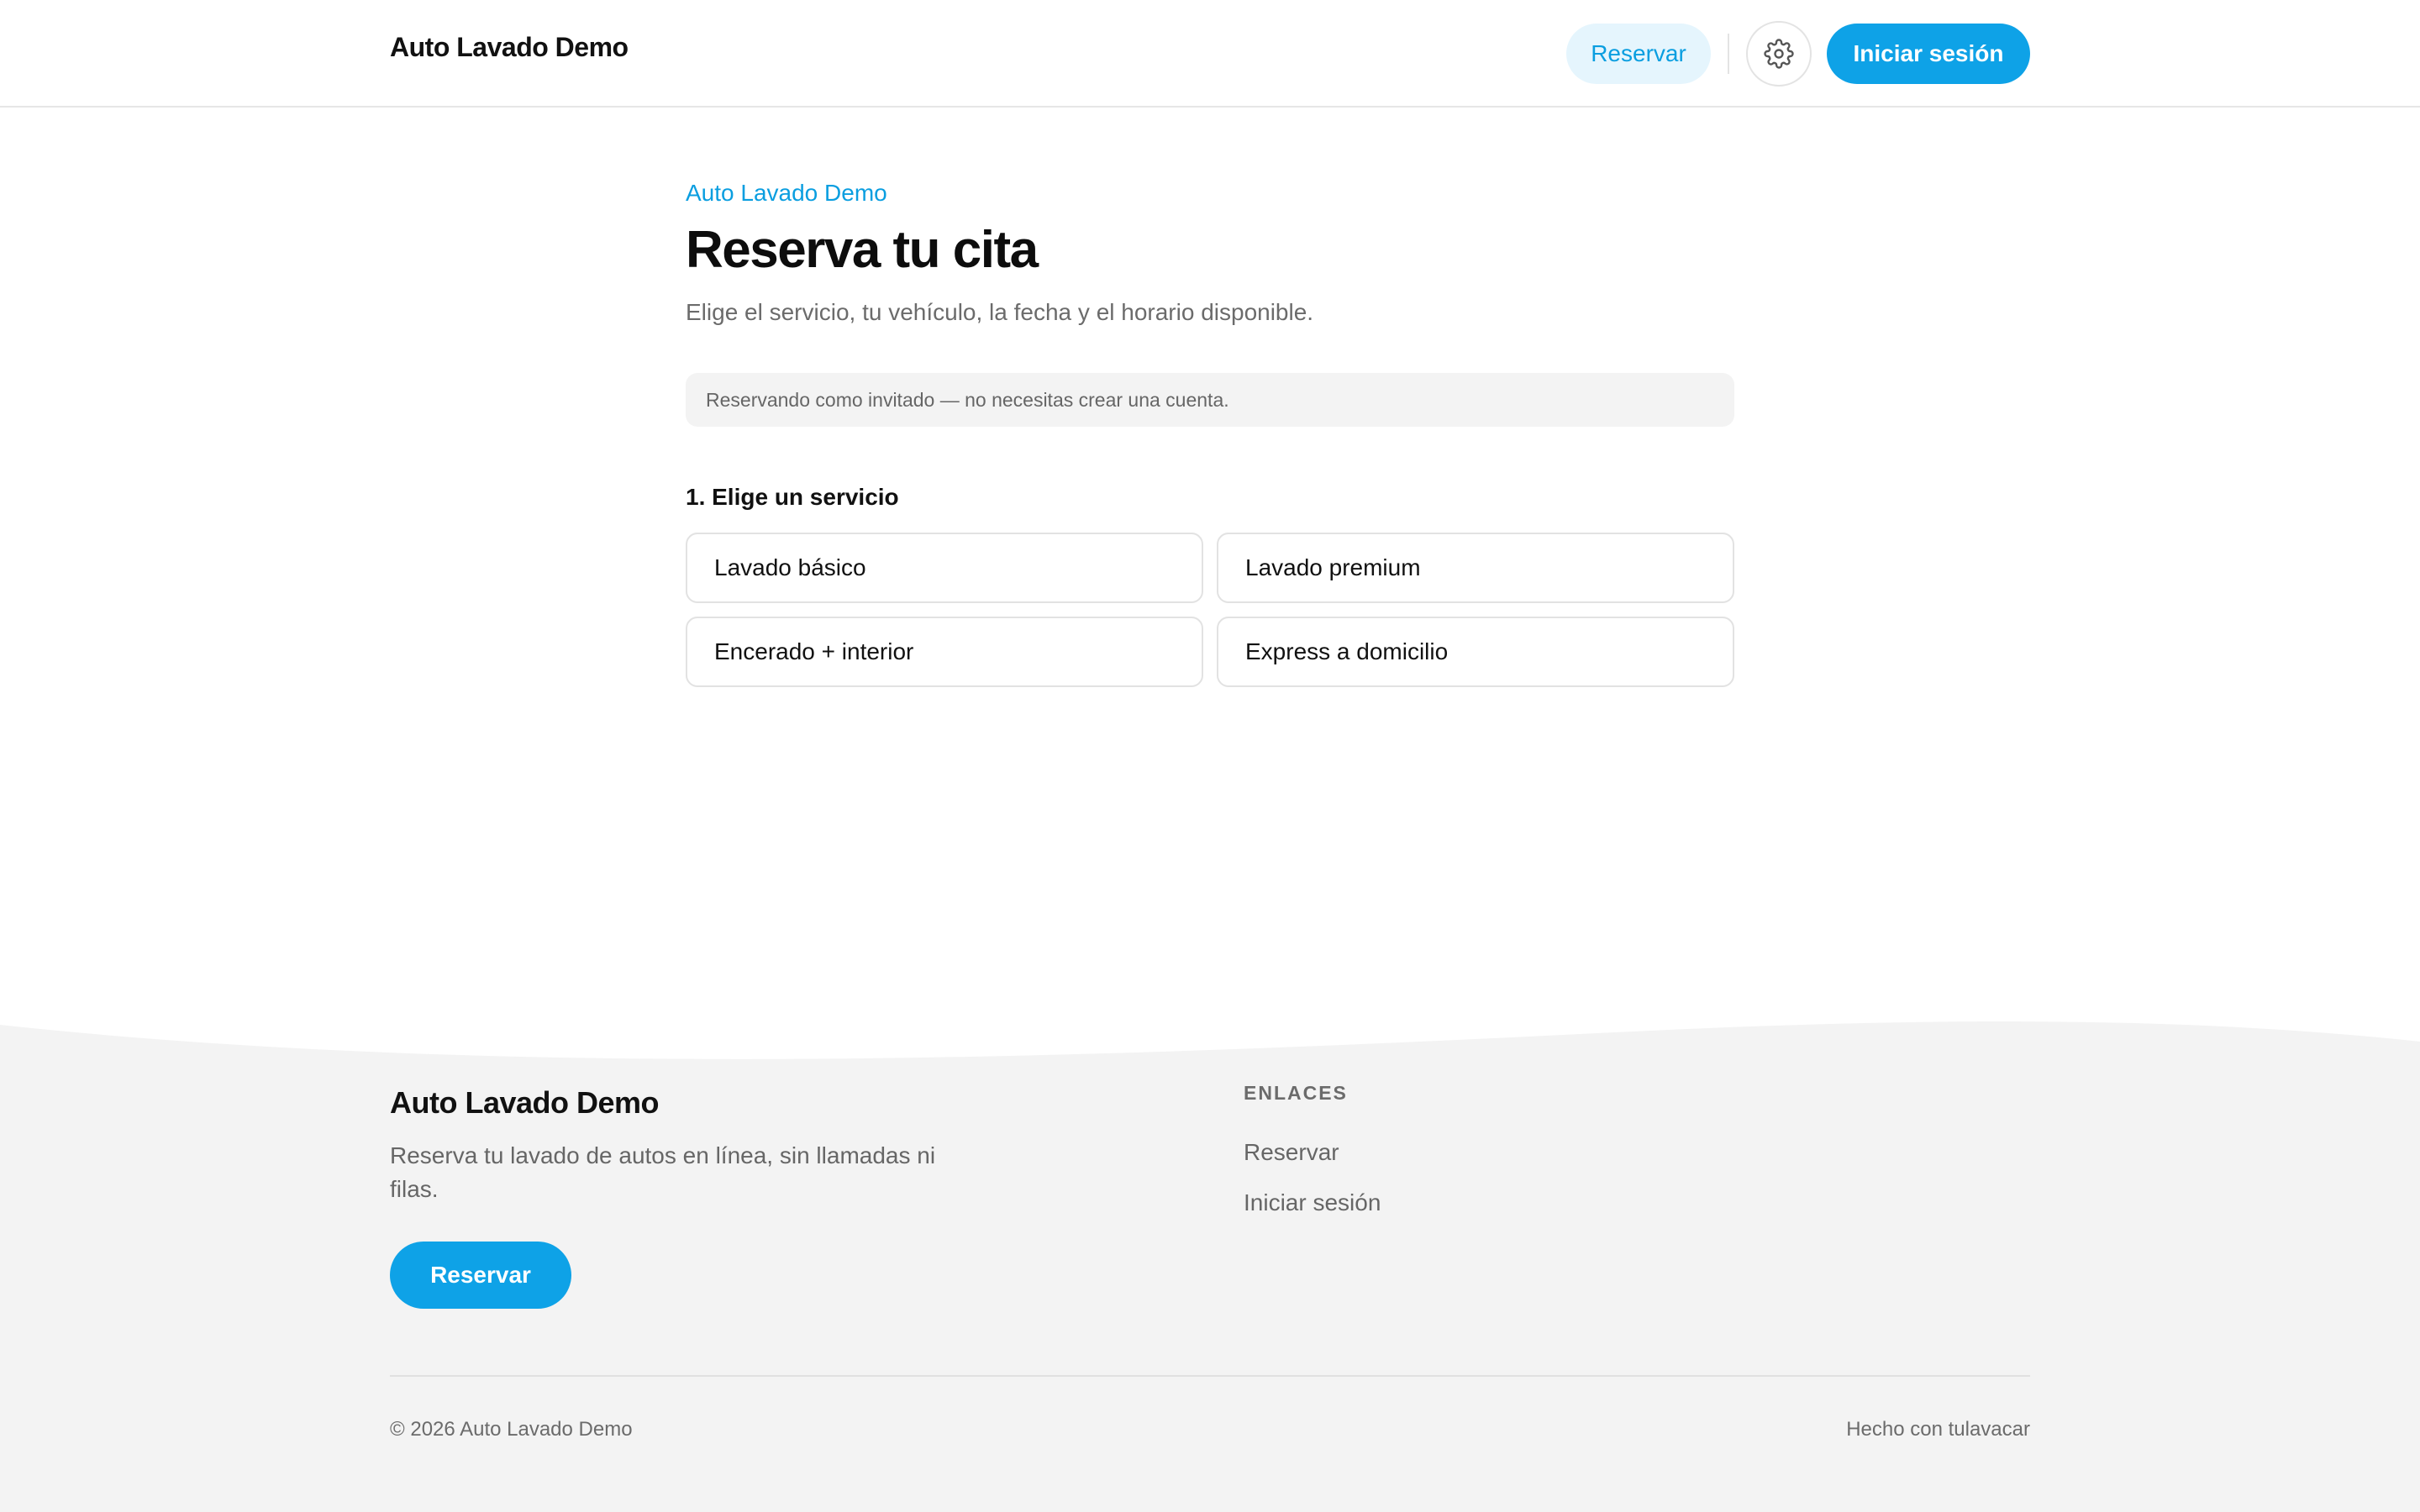 Image resolution: width=2420 pixels, height=1512 pixels. Describe the element at coordinates (944, 652) in the screenshot. I see `service-option-wax-interior: Encerado + interior` at that location.